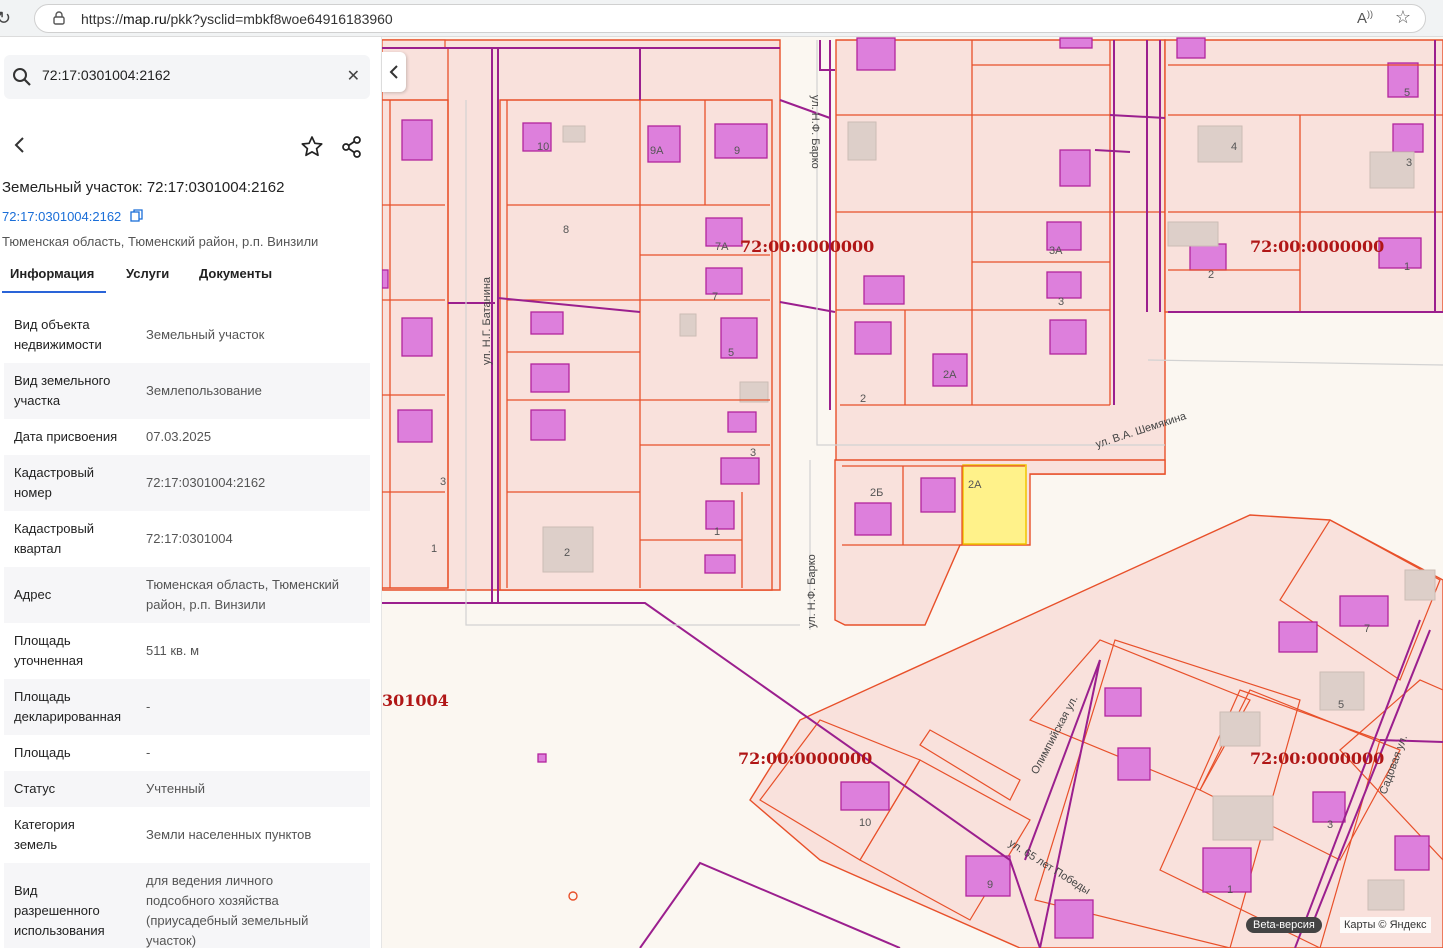 This screenshot has width=1443, height=948. I want to click on map-copyright: Карты © Яндекс, so click(1385, 925).